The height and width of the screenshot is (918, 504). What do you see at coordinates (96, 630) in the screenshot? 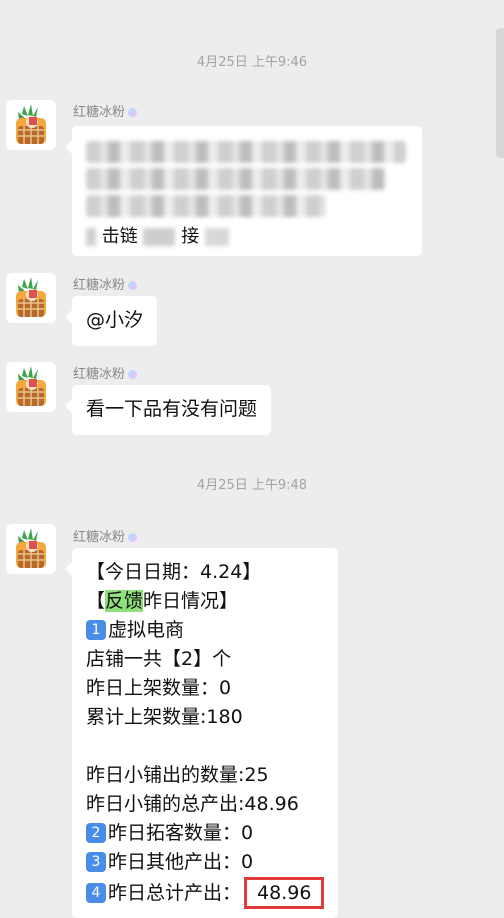
I see `keycap-1-icon: 1` at bounding box center [96, 630].